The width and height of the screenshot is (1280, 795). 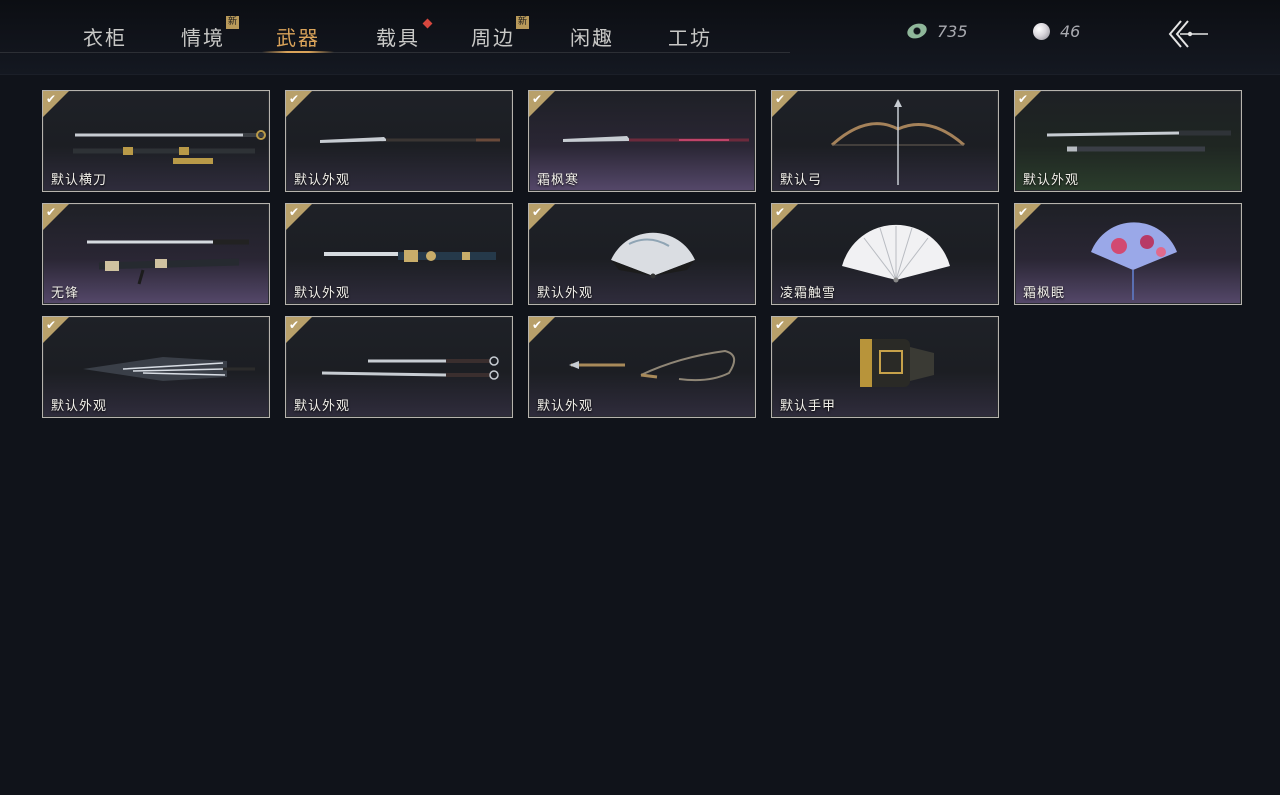 I want to click on item-label: 默认弓, so click(x=801, y=180).